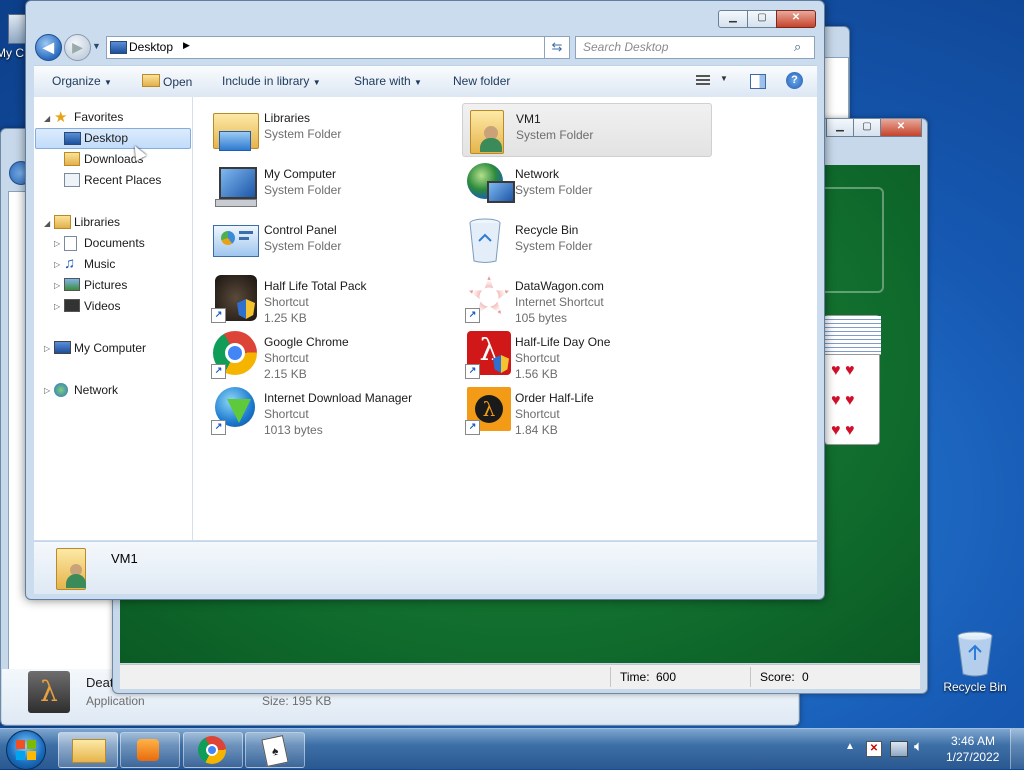  Describe the element at coordinates (72, 138) in the screenshot. I see `desktop-icon` at that location.